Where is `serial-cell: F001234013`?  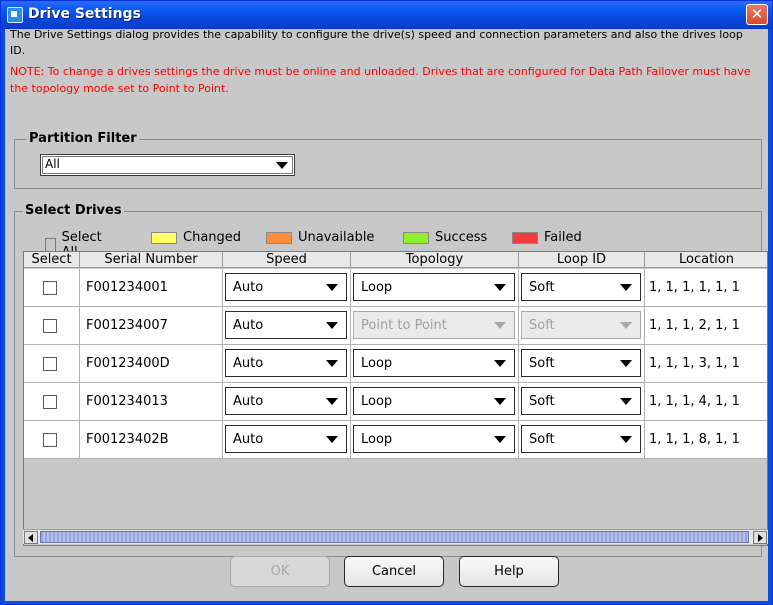
serial-cell: F001234013 is located at coordinates (151, 402).